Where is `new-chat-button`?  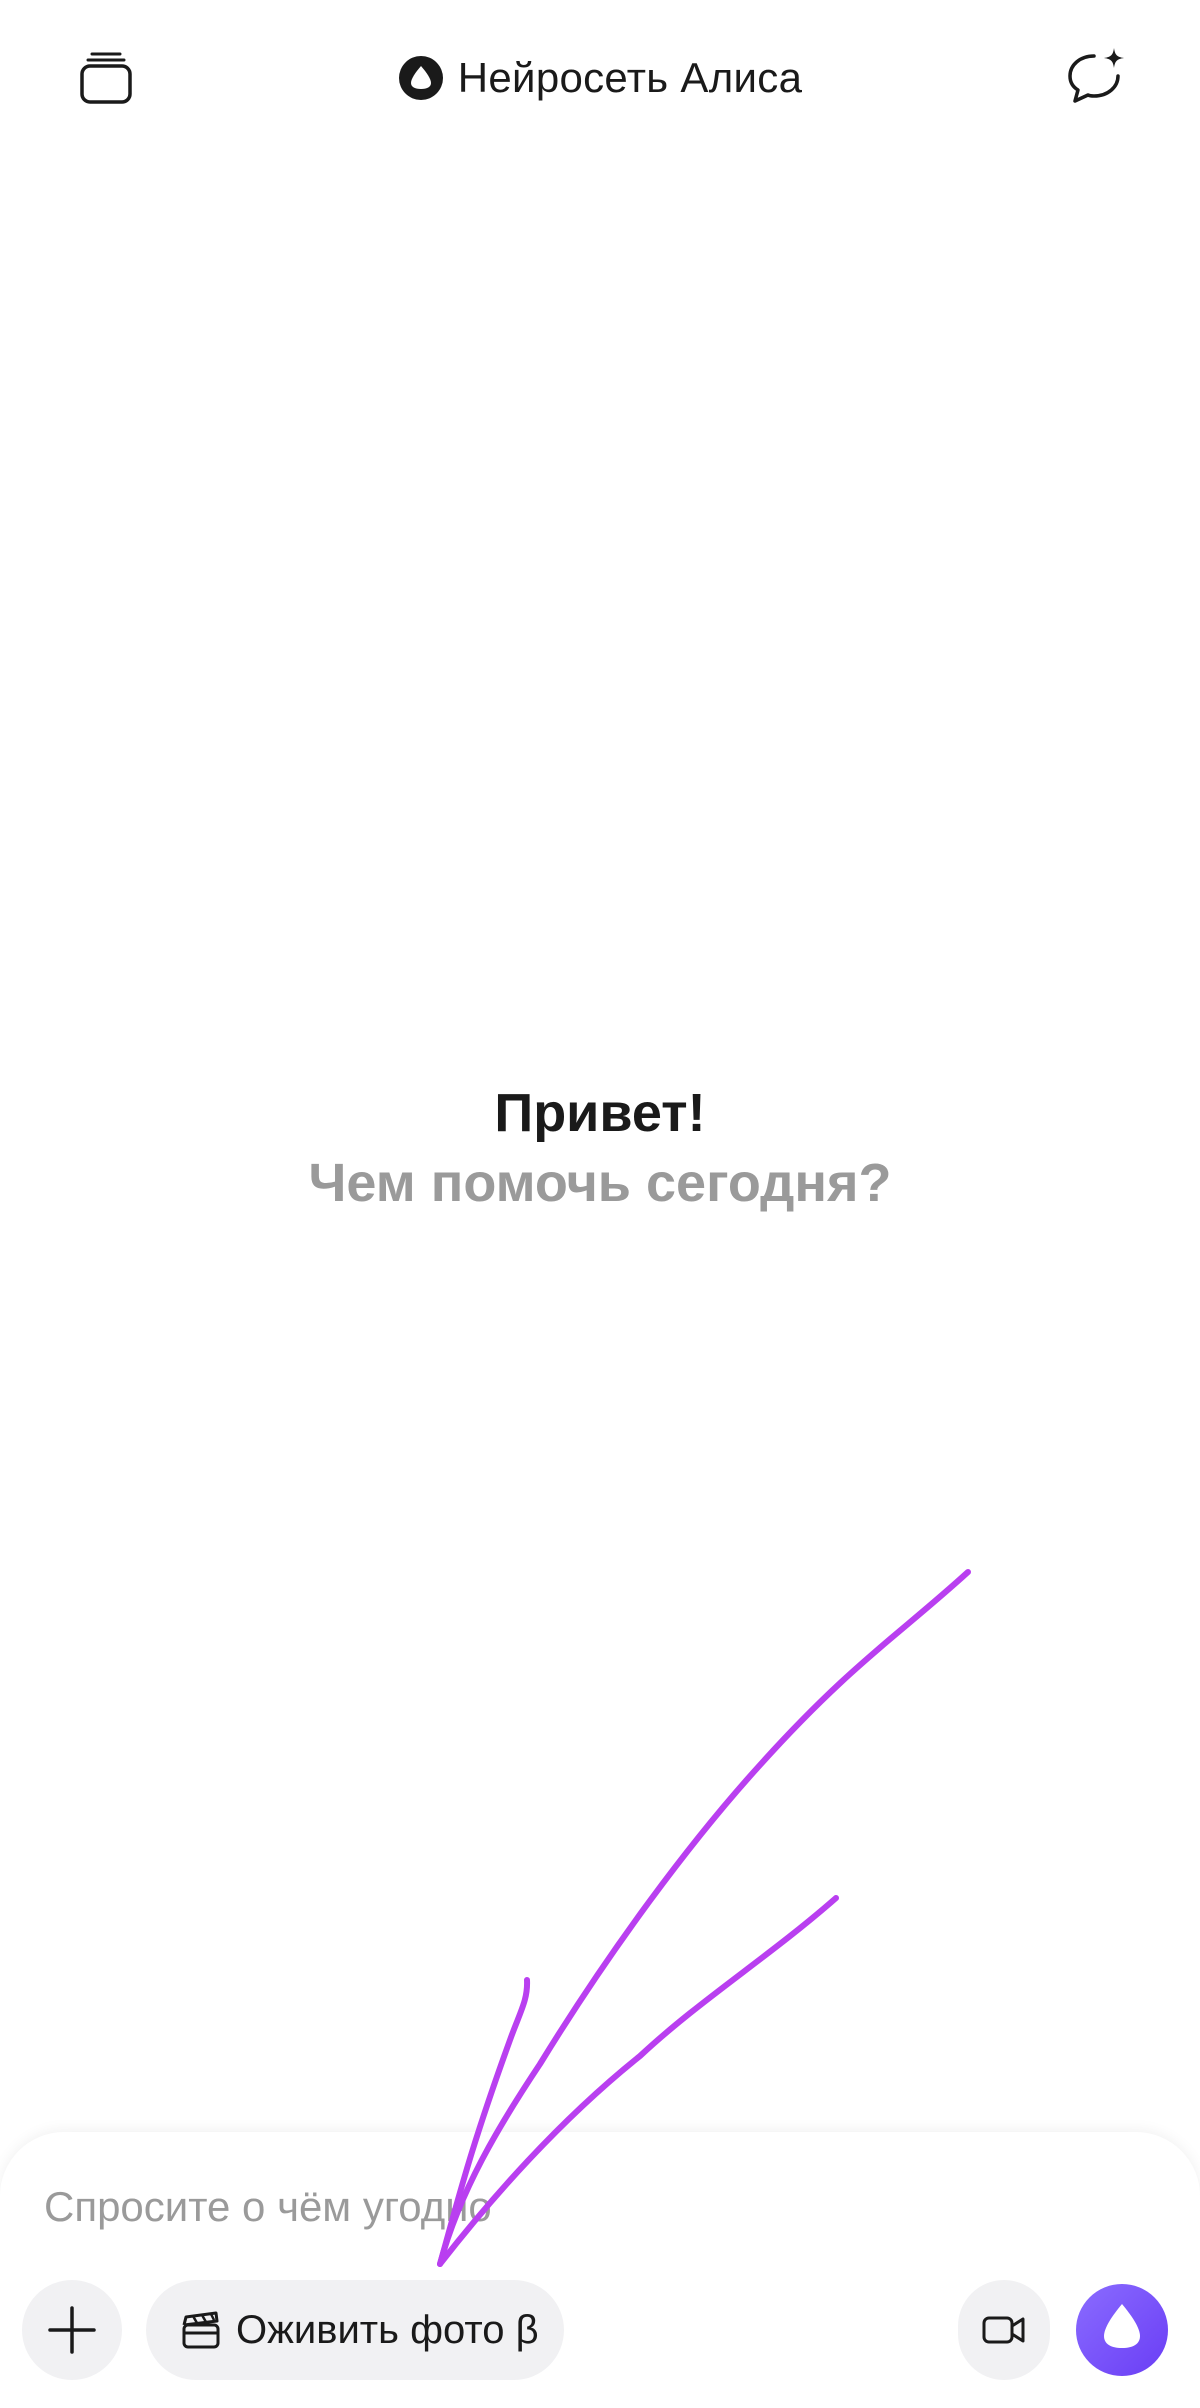 new-chat-button is located at coordinates (1096, 78).